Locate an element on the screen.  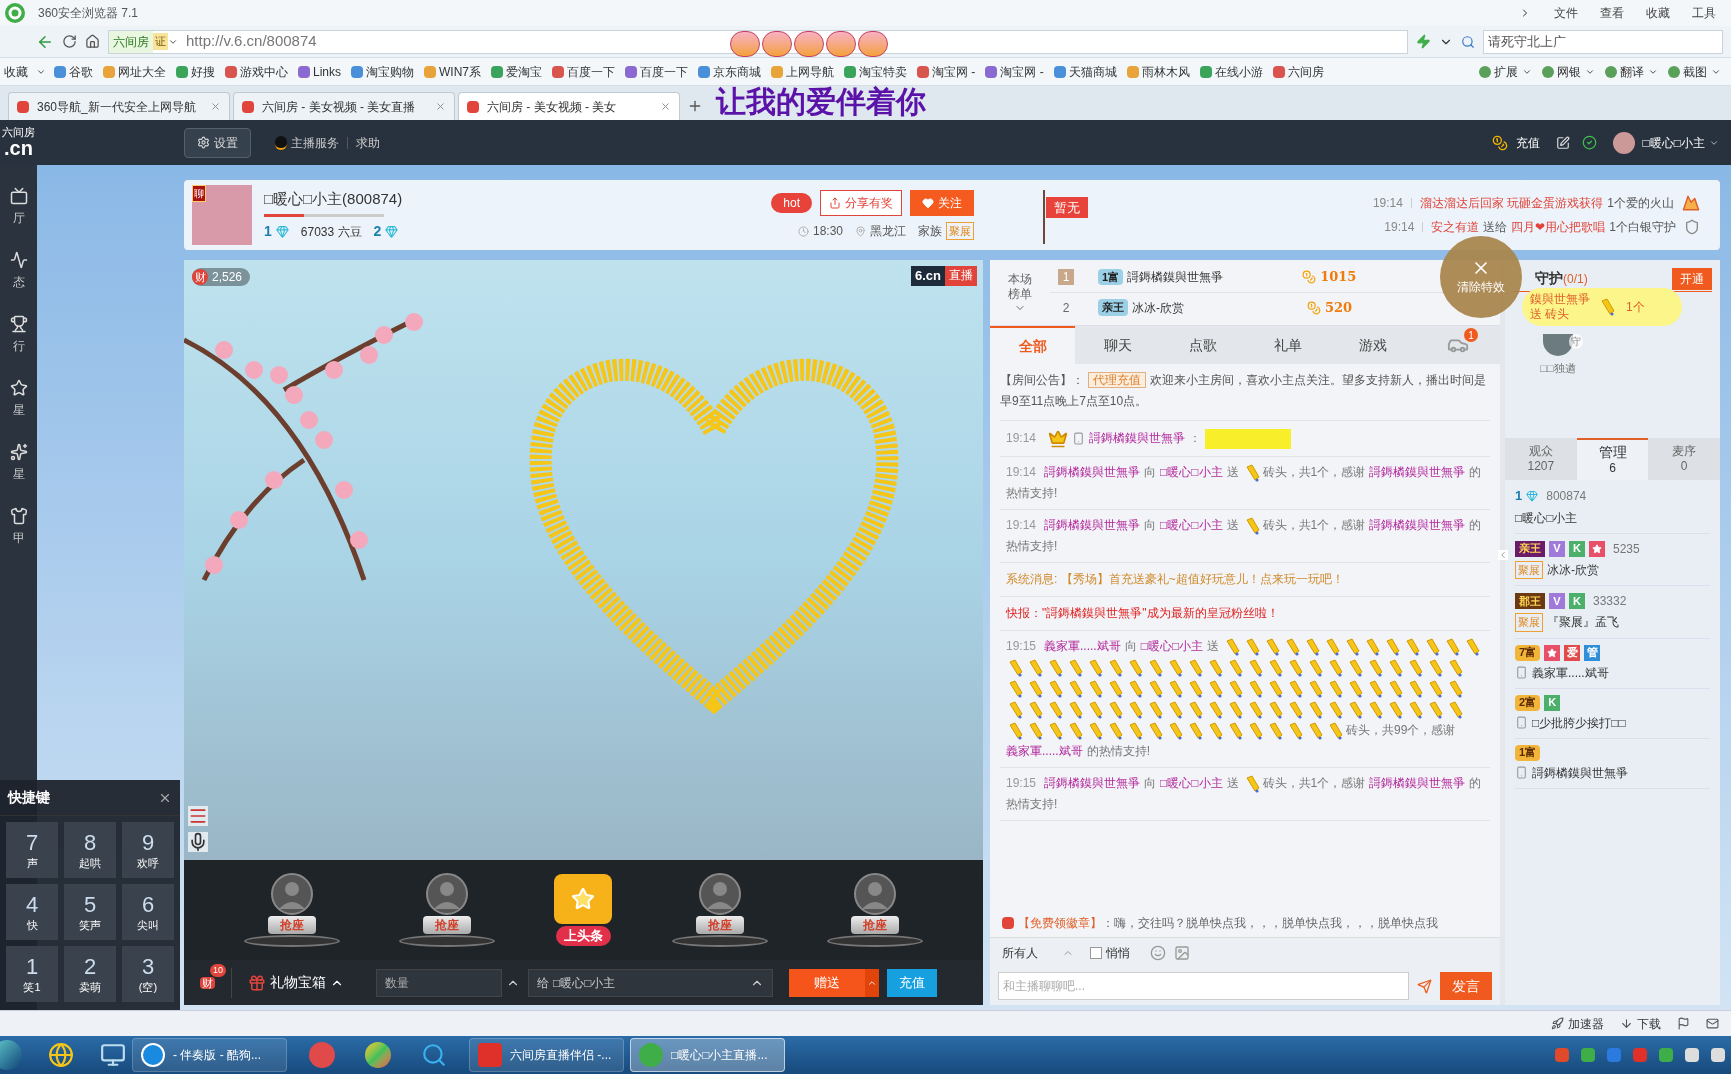
microphone-icon is located at coordinates (198, 842).